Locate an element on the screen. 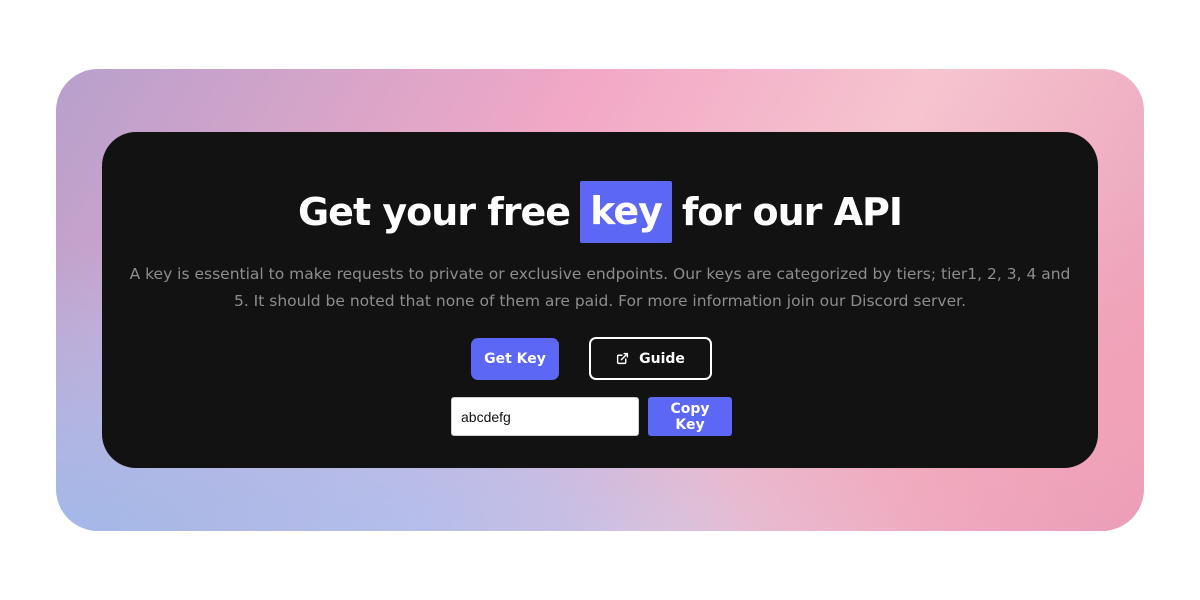 This screenshot has height=600, width=1200. guide-label: Guide is located at coordinates (662, 358).